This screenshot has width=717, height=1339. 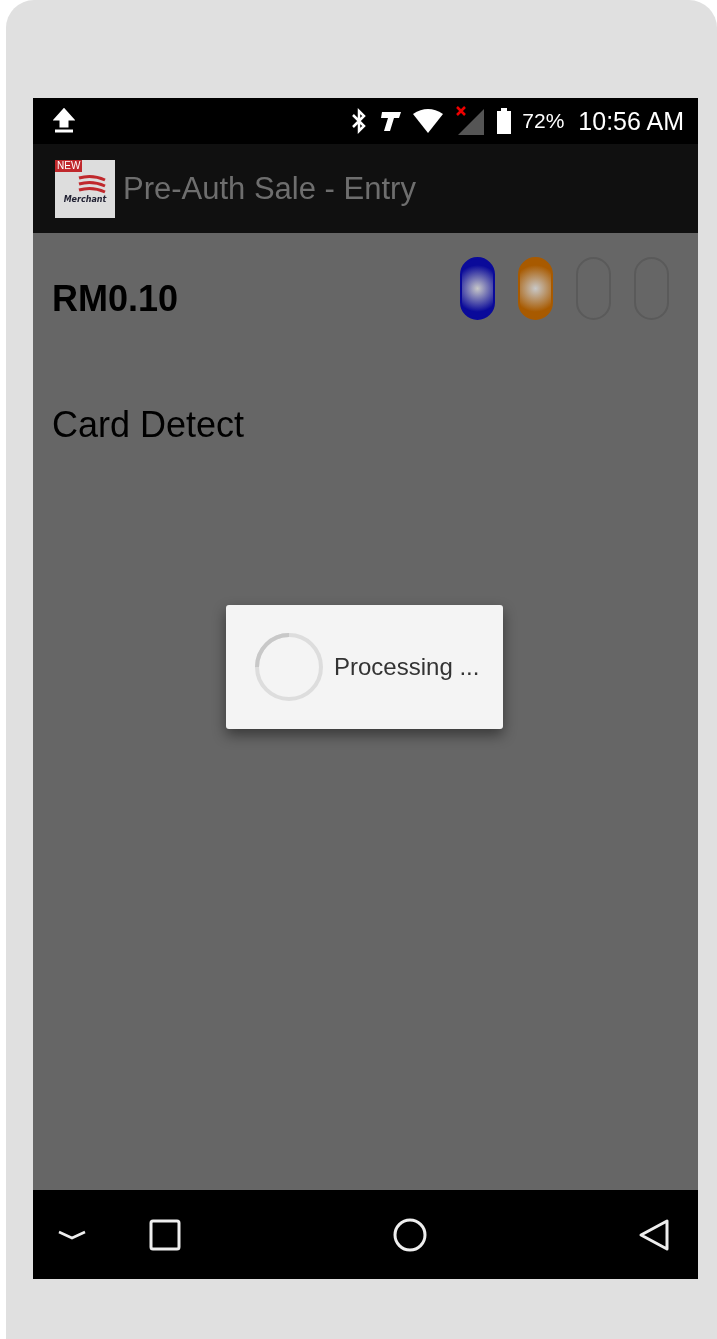 What do you see at coordinates (69, 165) in the screenshot?
I see `new-ribbon: NEW` at bounding box center [69, 165].